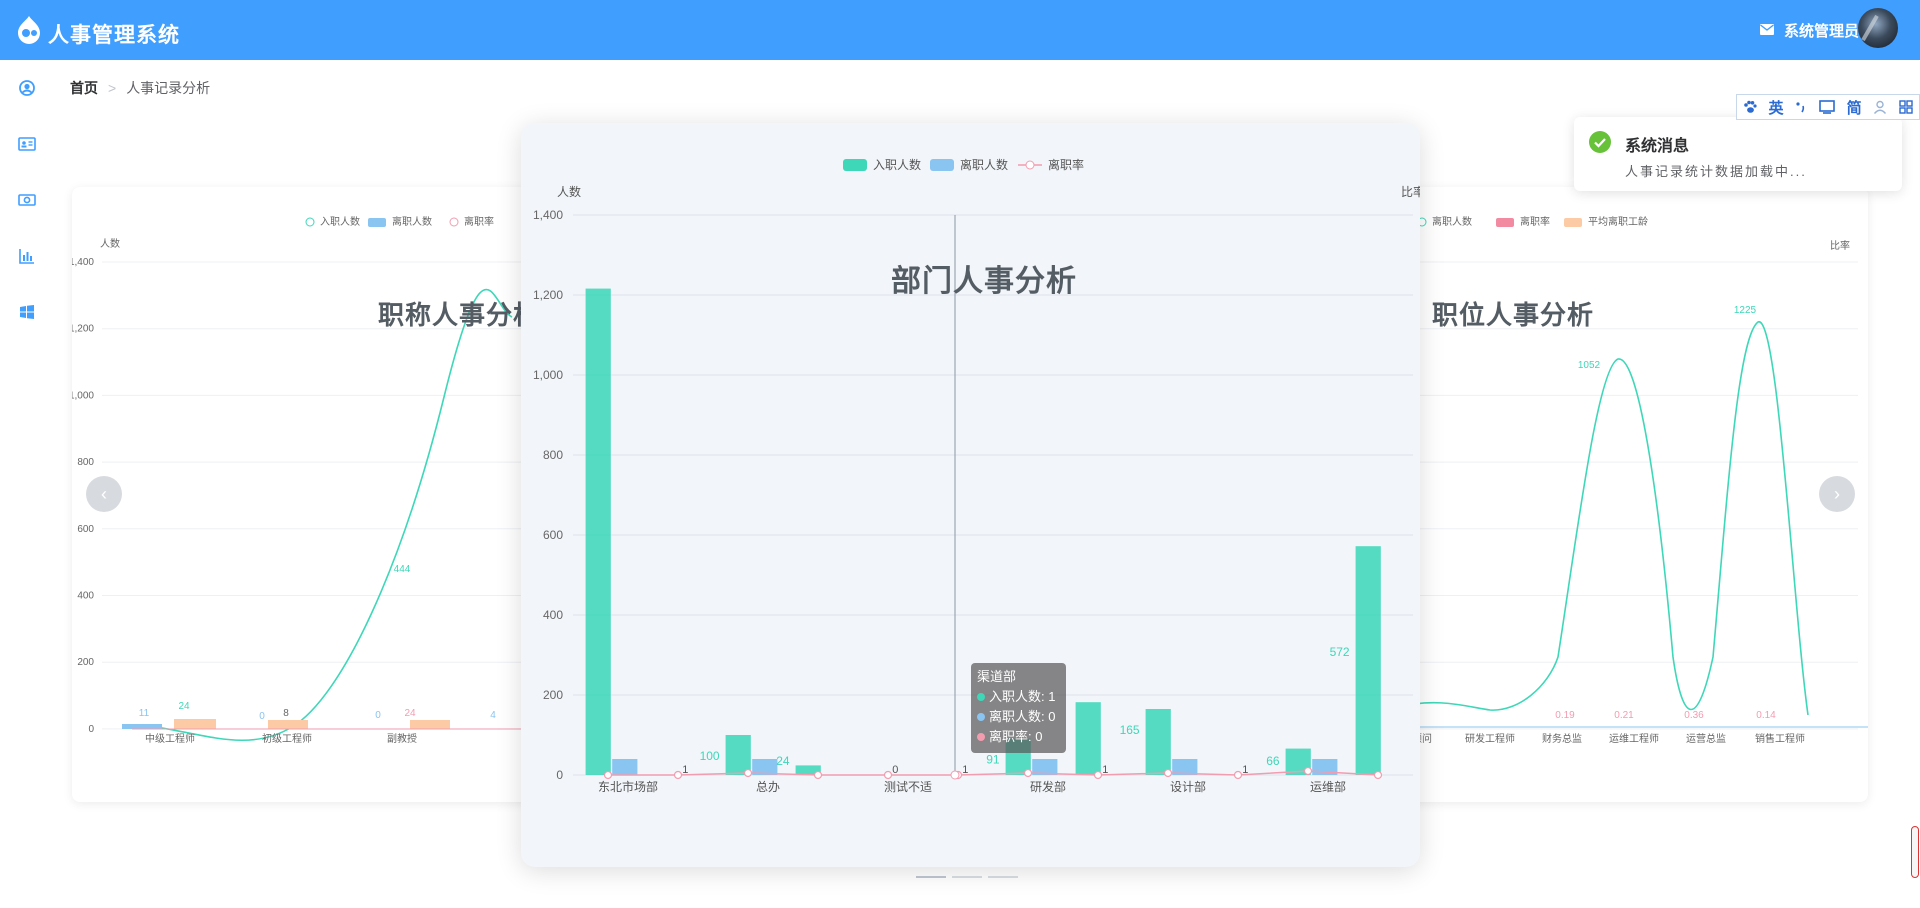  Describe the element at coordinates (1513, 315) in the screenshot. I see `chart-title: 职位人事分析` at that location.